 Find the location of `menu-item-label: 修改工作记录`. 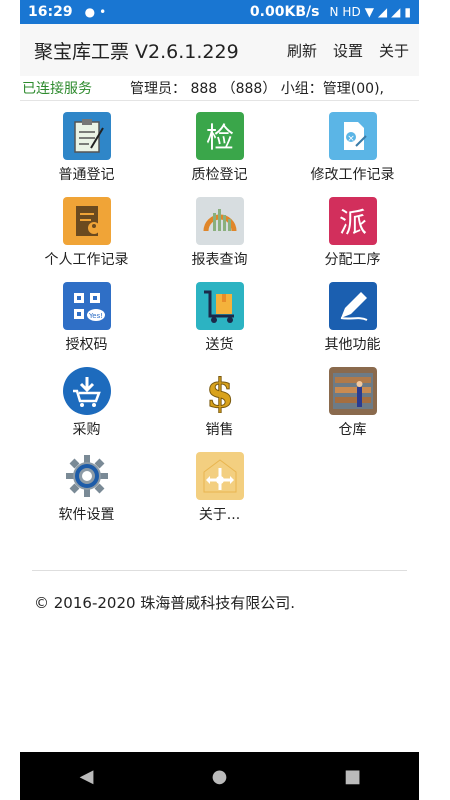

menu-item-label: 修改工作记录 is located at coordinates (352, 175).